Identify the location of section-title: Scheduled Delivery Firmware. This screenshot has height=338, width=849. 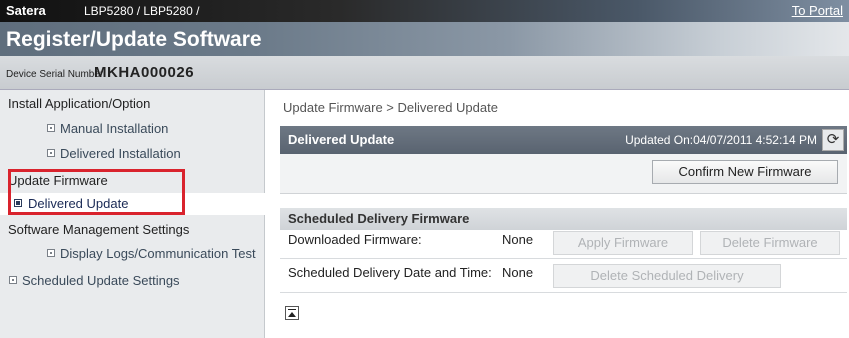
(379, 218).